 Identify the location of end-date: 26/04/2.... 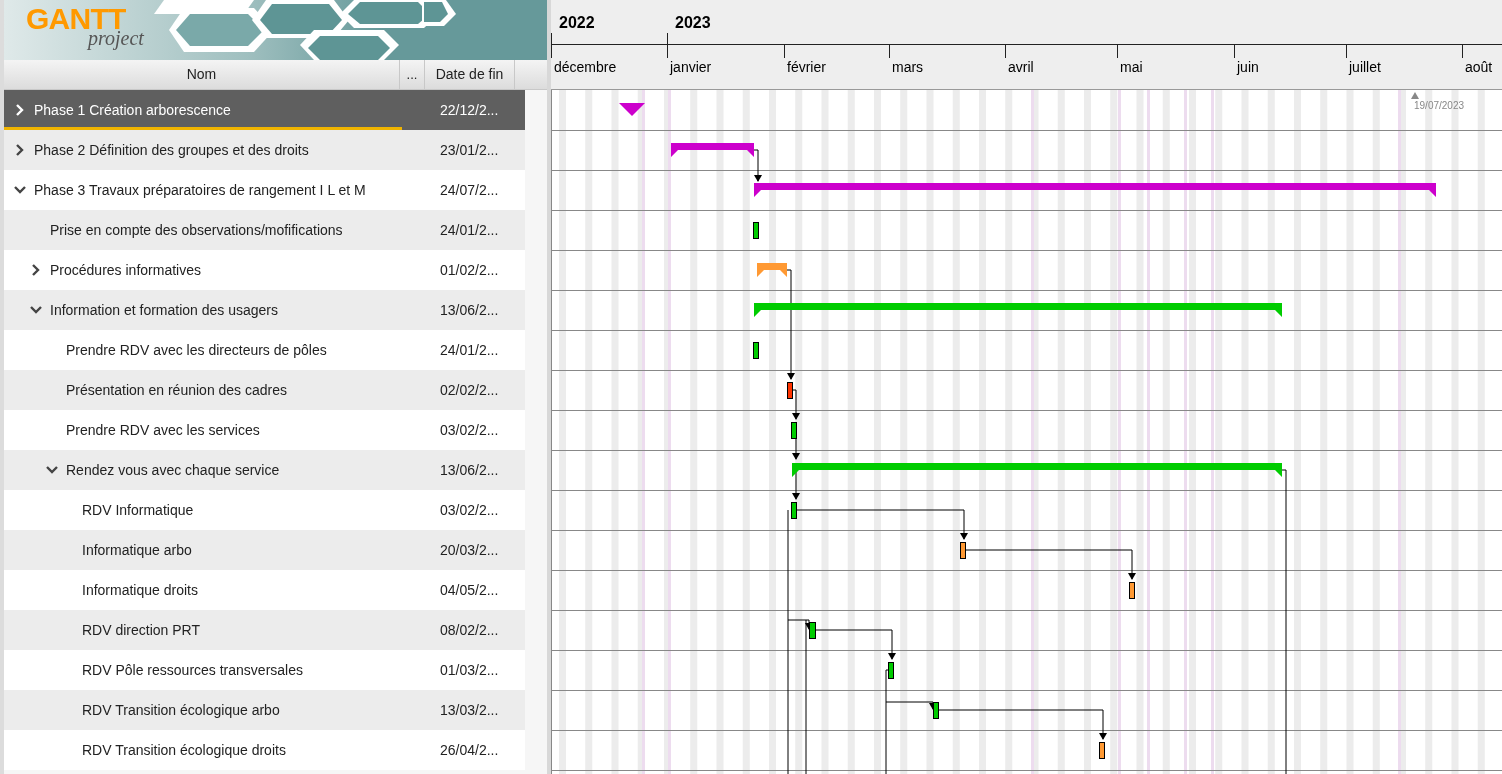
(469, 750).